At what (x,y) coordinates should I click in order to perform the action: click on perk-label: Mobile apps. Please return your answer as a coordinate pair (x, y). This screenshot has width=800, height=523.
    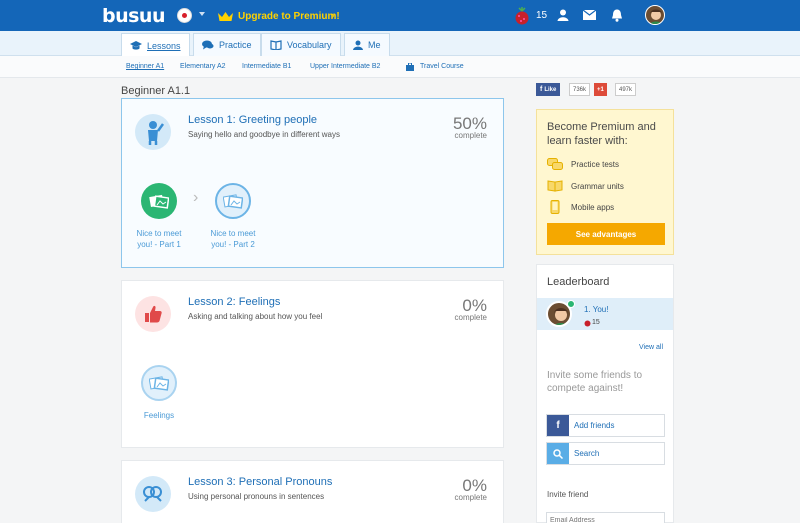
    Looking at the image, I should click on (593, 207).